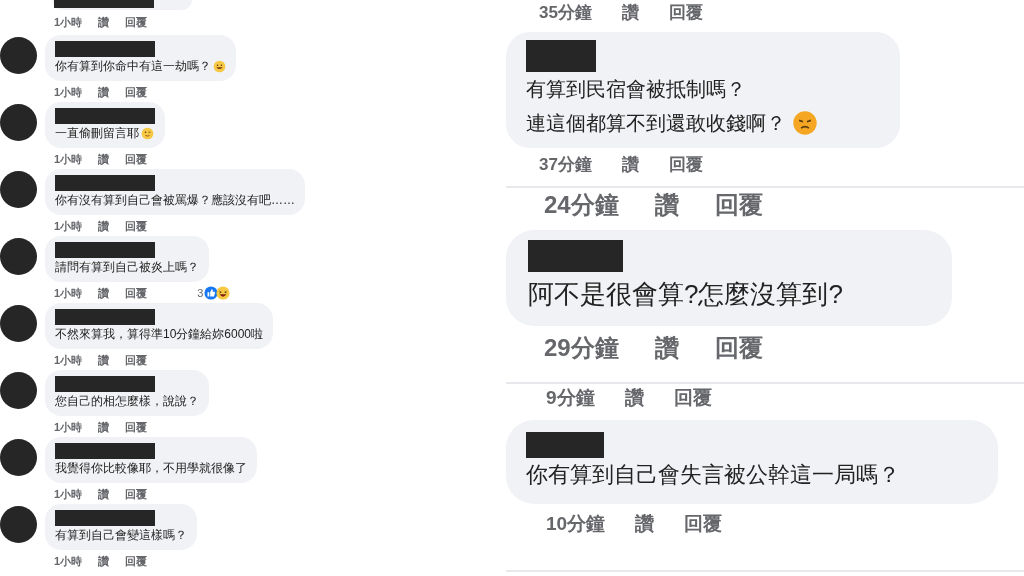 The image size is (1024, 576). I want to click on comment-time: 10分鐘, so click(576, 524).